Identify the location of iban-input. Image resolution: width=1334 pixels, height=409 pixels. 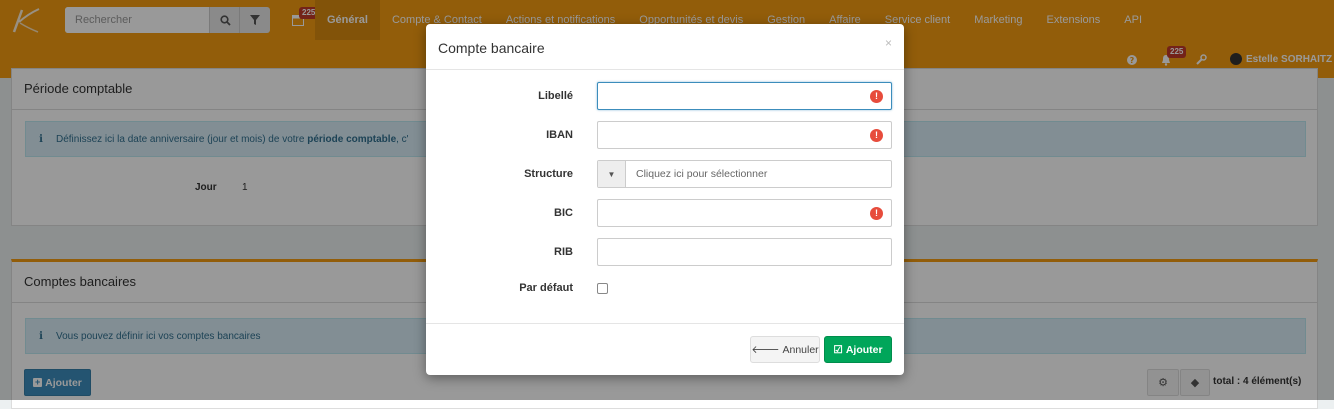
(731, 136).